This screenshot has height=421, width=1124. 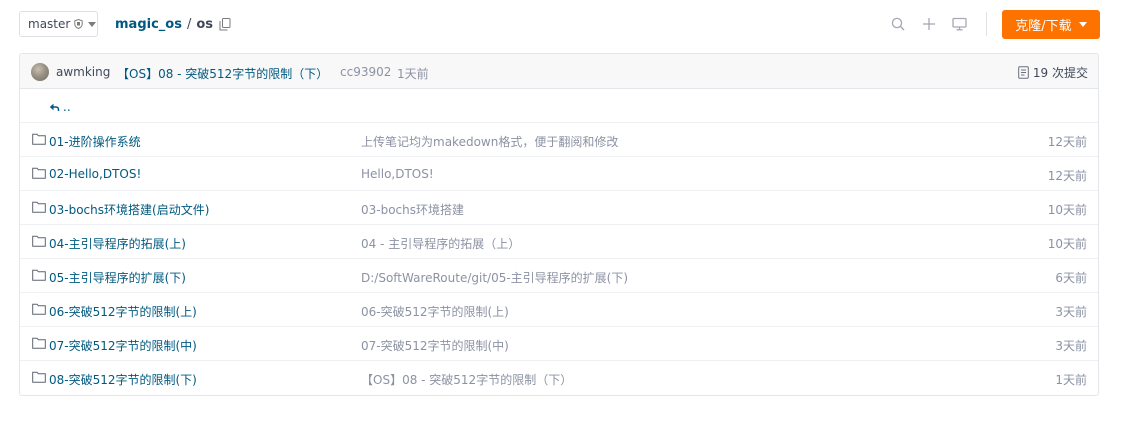 I want to click on file-name-link: 05-主引导程序的扩展(下), so click(x=117, y=277).